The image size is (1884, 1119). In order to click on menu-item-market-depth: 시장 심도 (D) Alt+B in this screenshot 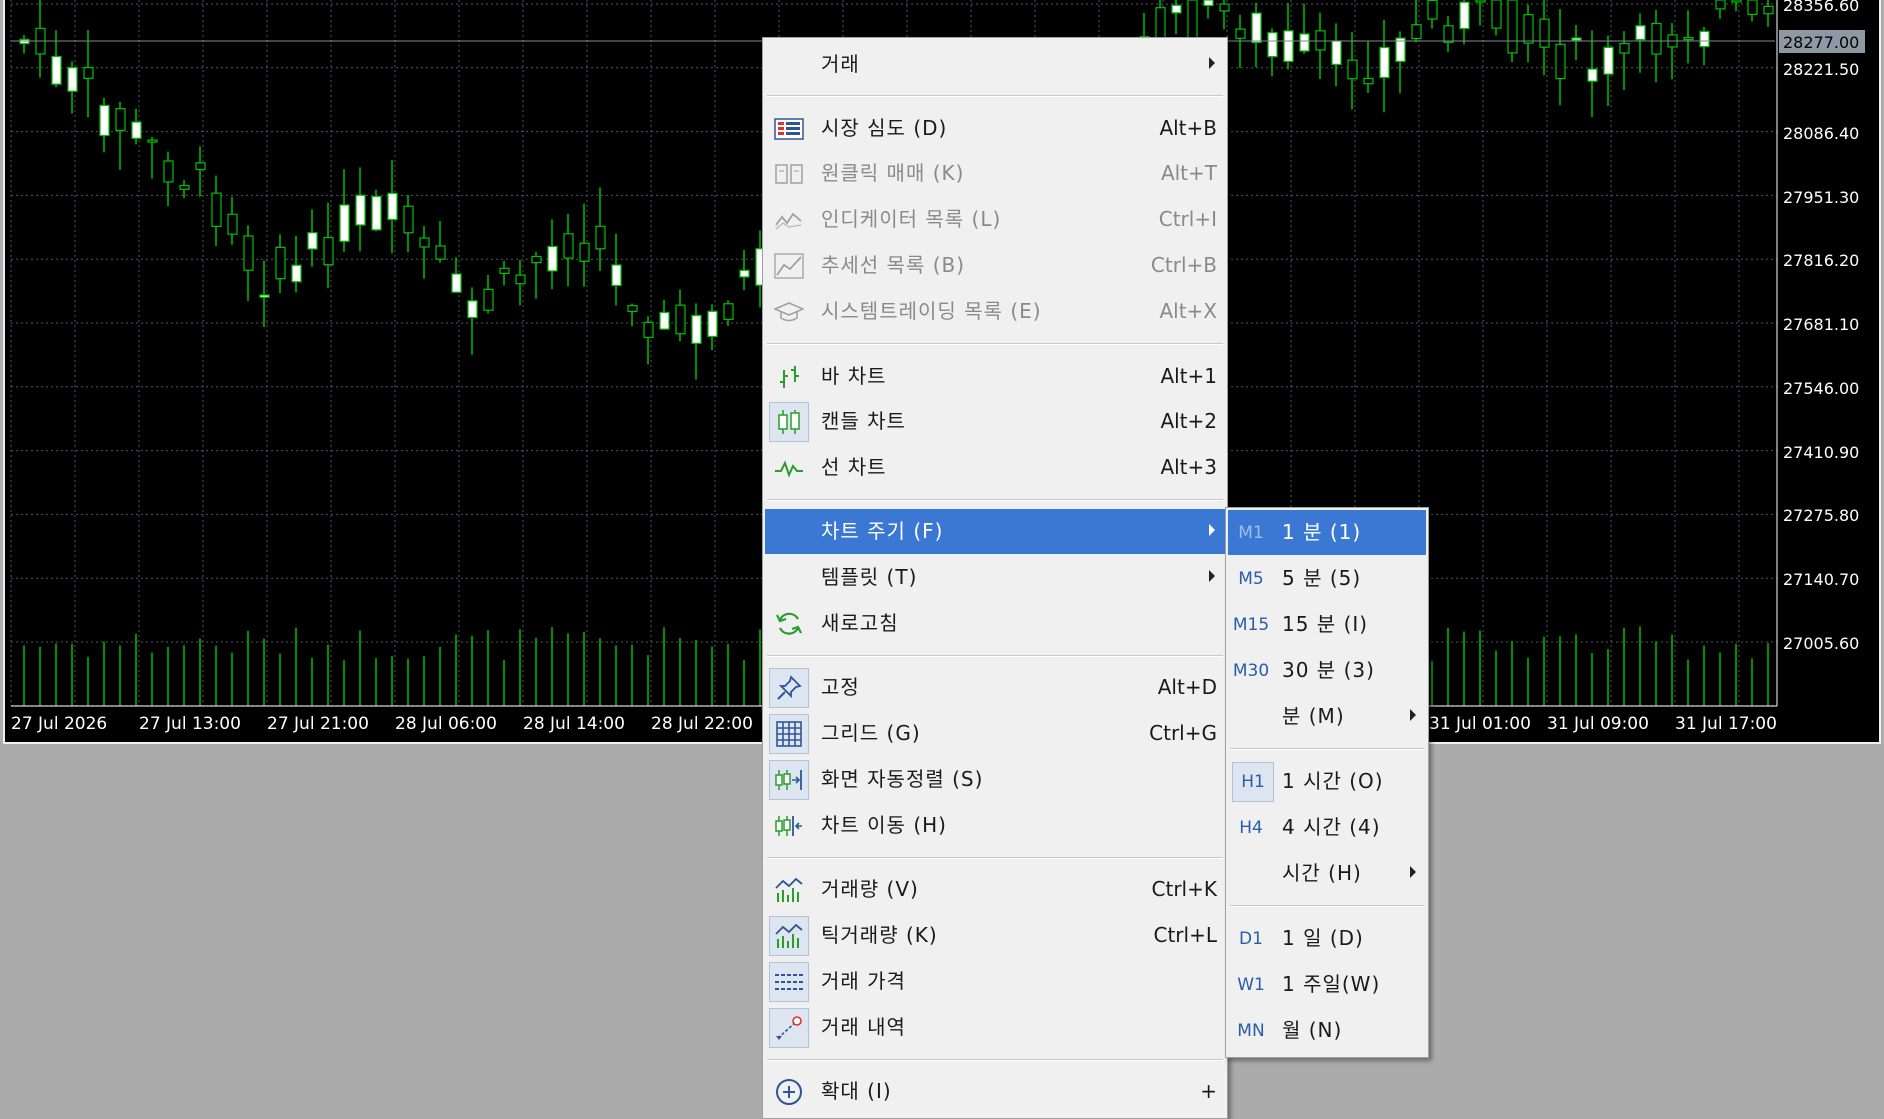, I will do `click(995, 128)`.